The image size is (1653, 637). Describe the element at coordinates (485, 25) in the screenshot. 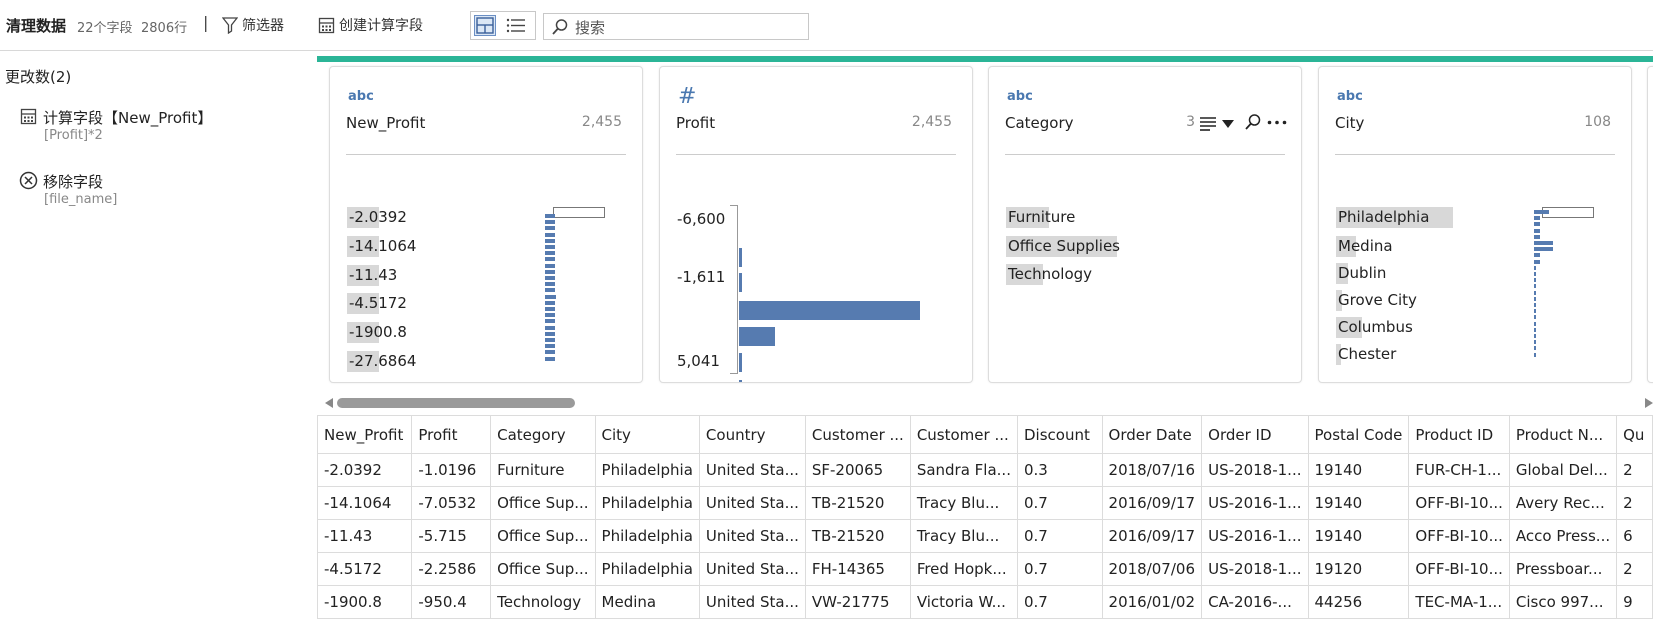

I see `profile-view-button` at that location.